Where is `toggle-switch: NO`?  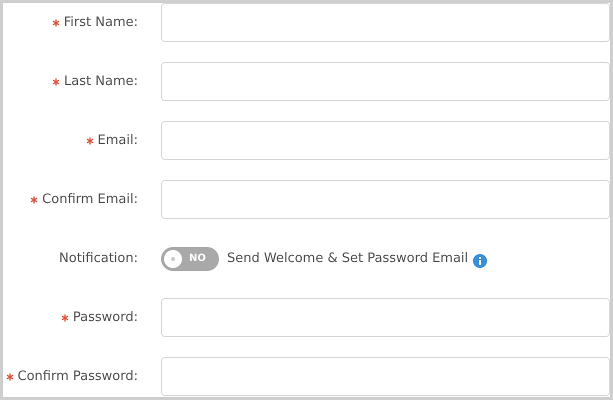 toggle-switch: NO is located at coordinates (190, 258).